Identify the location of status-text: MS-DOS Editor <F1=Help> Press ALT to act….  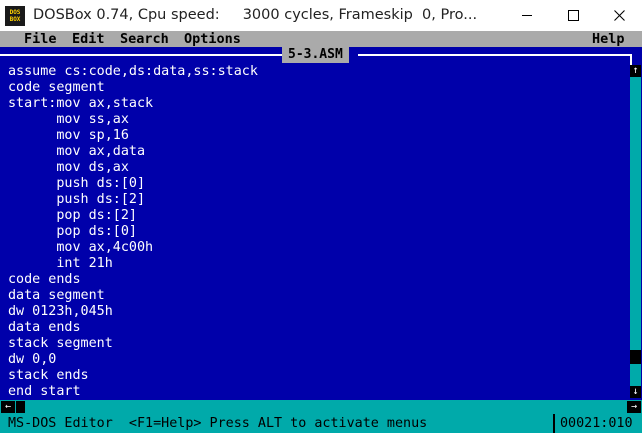
(218, 423).